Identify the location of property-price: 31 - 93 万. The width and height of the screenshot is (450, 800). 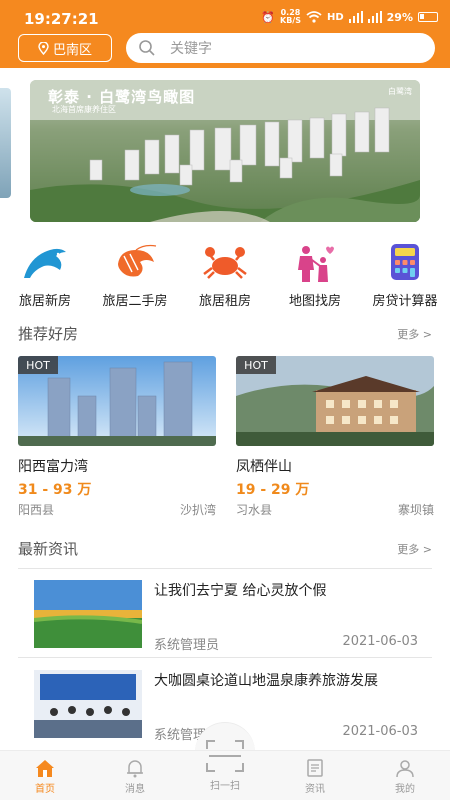
(55, 490).